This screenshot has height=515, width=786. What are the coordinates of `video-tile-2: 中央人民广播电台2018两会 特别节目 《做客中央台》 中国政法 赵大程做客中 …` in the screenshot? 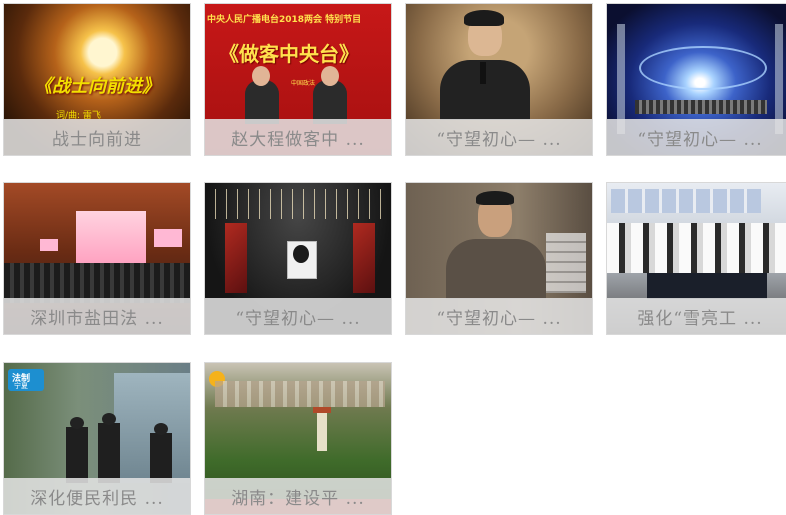 It's located at (298, 79).